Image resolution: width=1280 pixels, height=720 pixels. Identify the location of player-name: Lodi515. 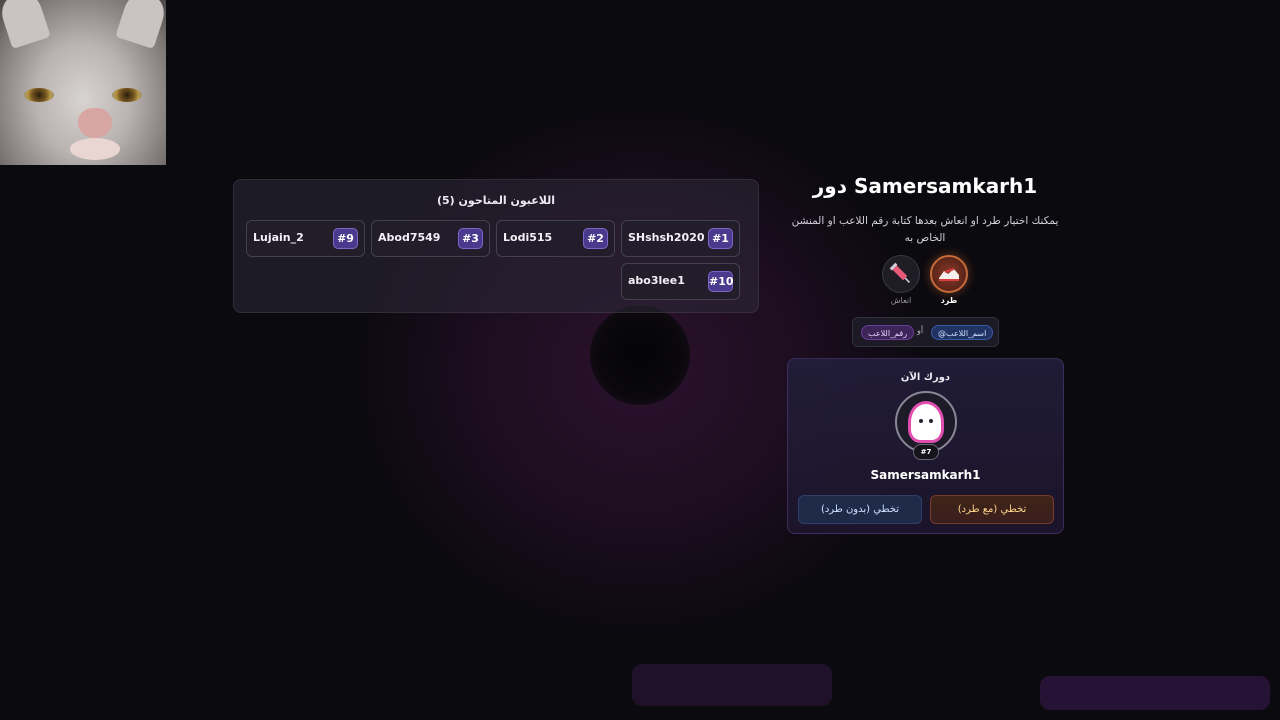
(528, 237).